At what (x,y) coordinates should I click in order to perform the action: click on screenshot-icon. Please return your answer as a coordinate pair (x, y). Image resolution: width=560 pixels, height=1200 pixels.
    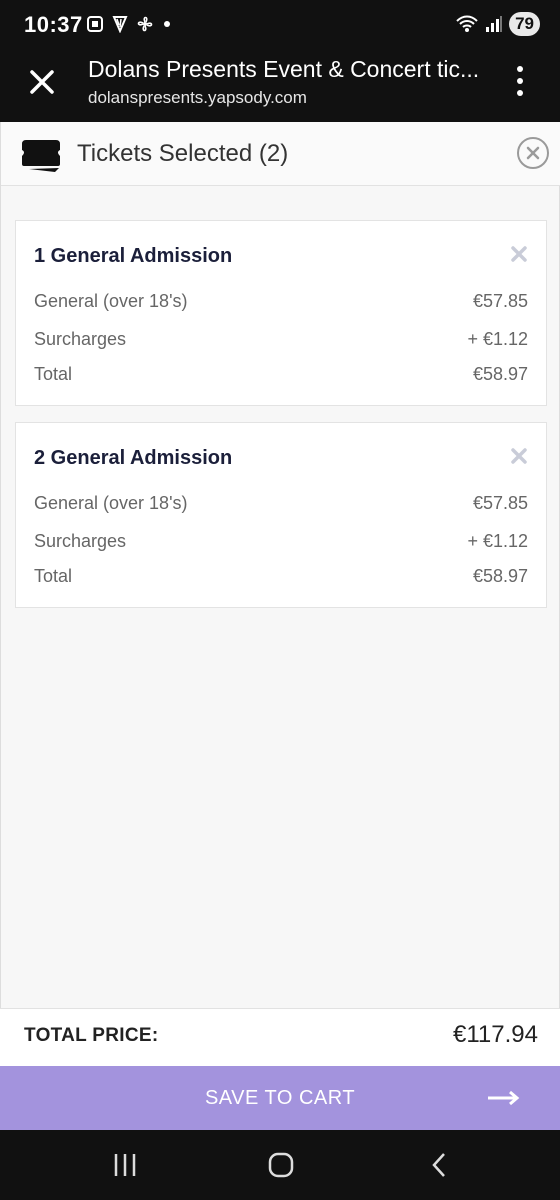
    Looking at the image, I should click on (95, 24).